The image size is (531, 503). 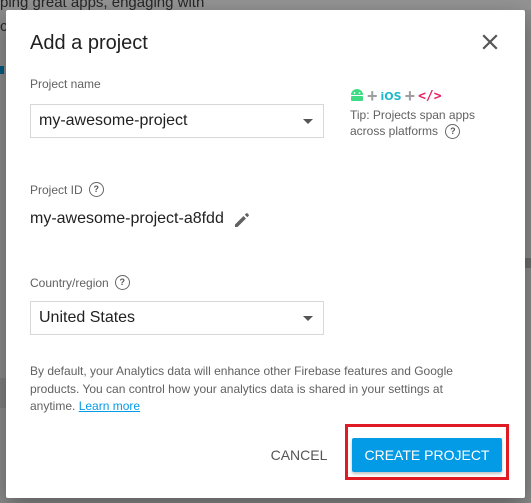 I want to click on pencil-icon, so click(x=242, y=220).